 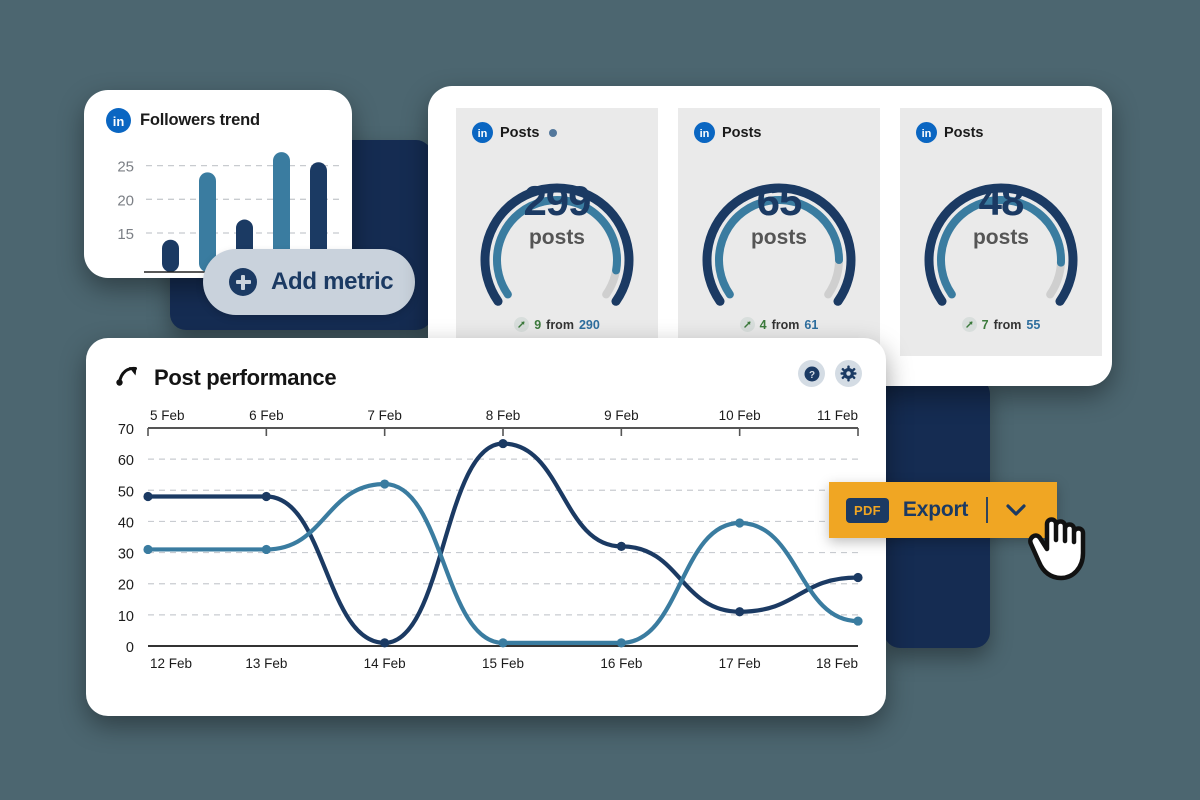 I want to click on post-performance-actions: ?, so click(x=830, y=373).